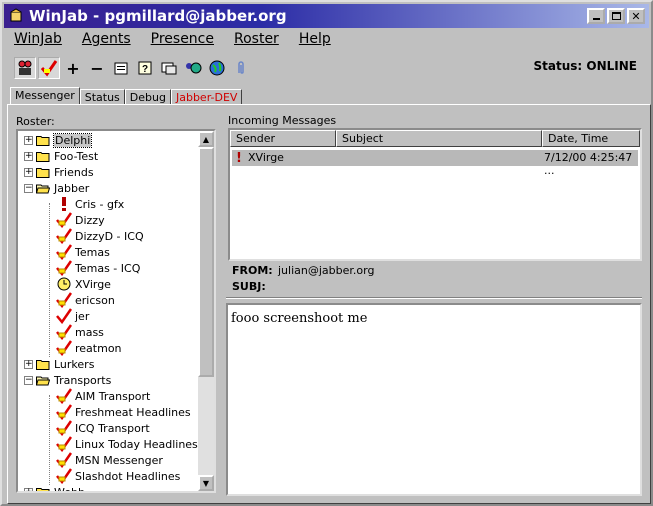 This screenshot has height=506, width=653. I want to click on check-icon, so click(49, 68).